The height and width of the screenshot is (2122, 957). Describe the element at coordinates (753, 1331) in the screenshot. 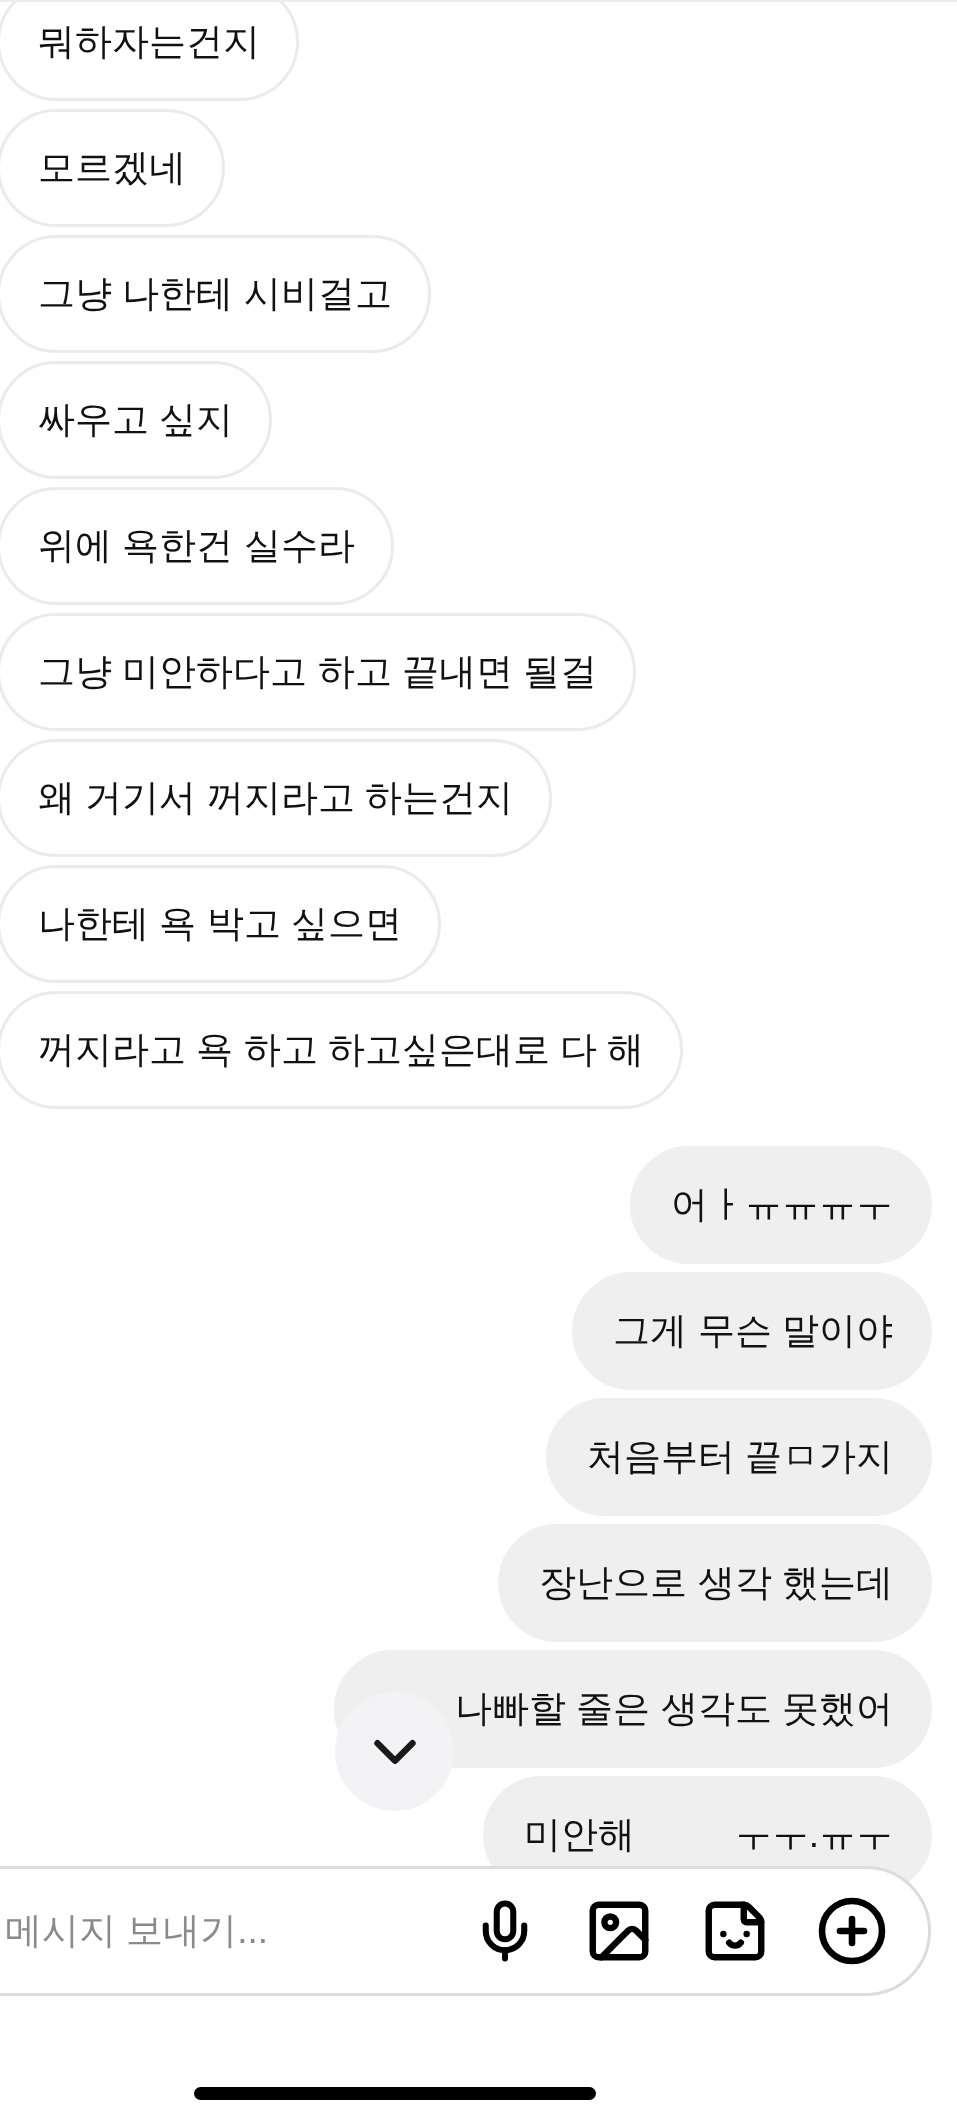

I see `message-text: 그게 무슨 말이야` at that location.